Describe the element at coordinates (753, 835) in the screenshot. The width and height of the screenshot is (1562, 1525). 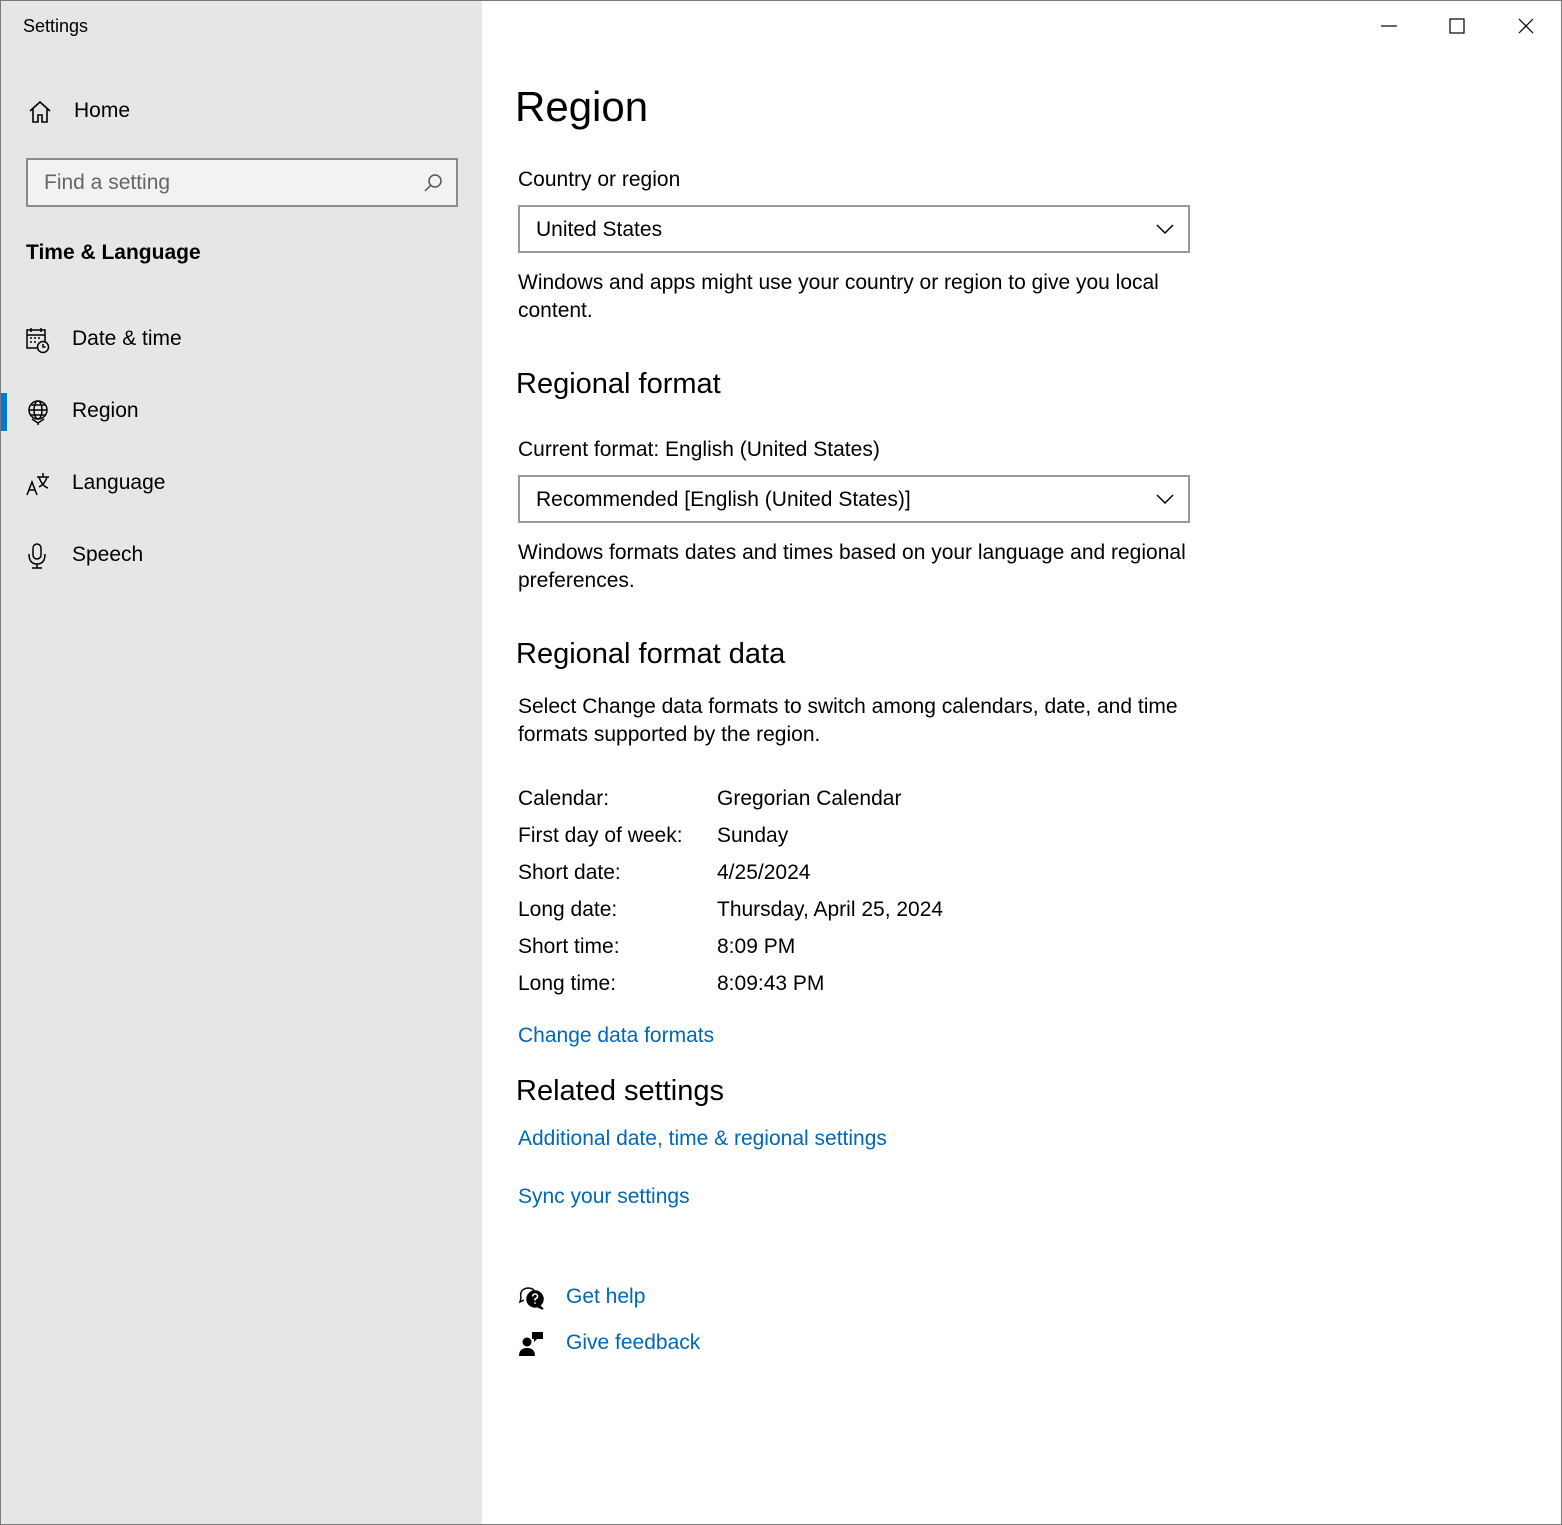
I see `format-row-value: Sunday` at that location.